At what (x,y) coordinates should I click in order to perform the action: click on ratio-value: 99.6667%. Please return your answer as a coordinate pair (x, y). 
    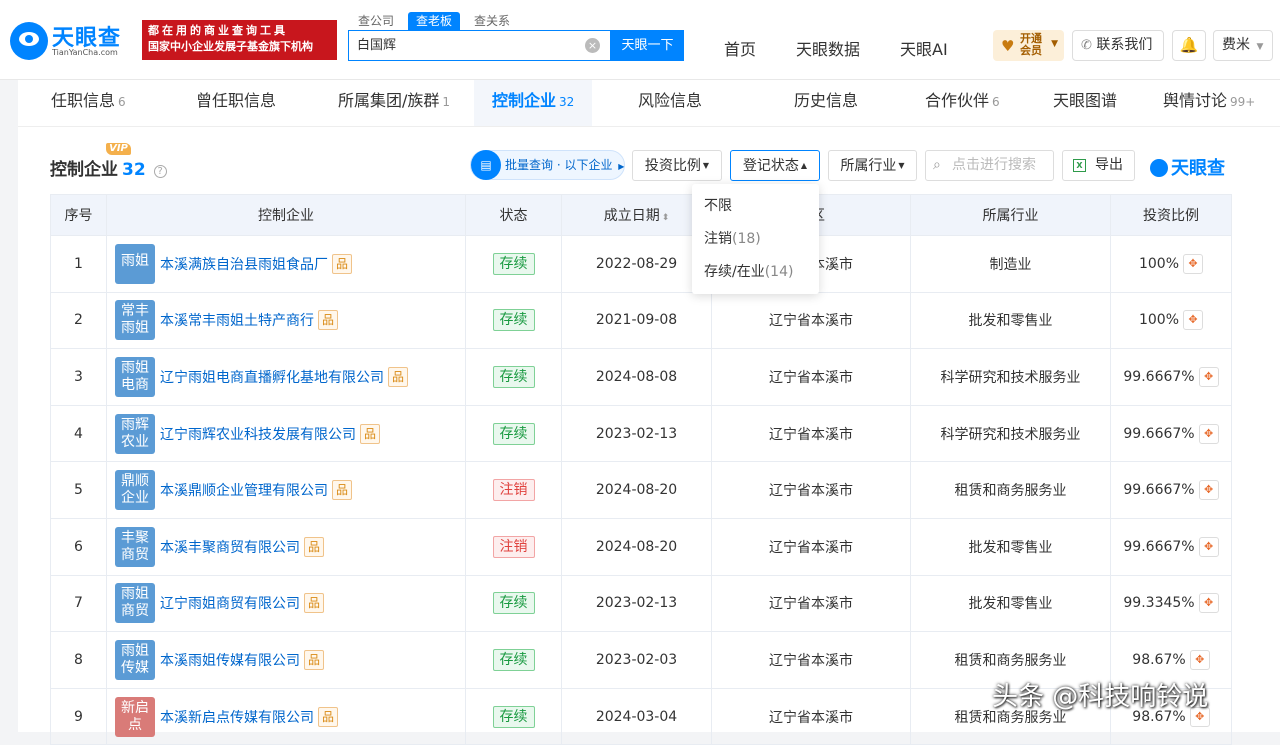
    Looking at the image, I should click on (1159, 490).